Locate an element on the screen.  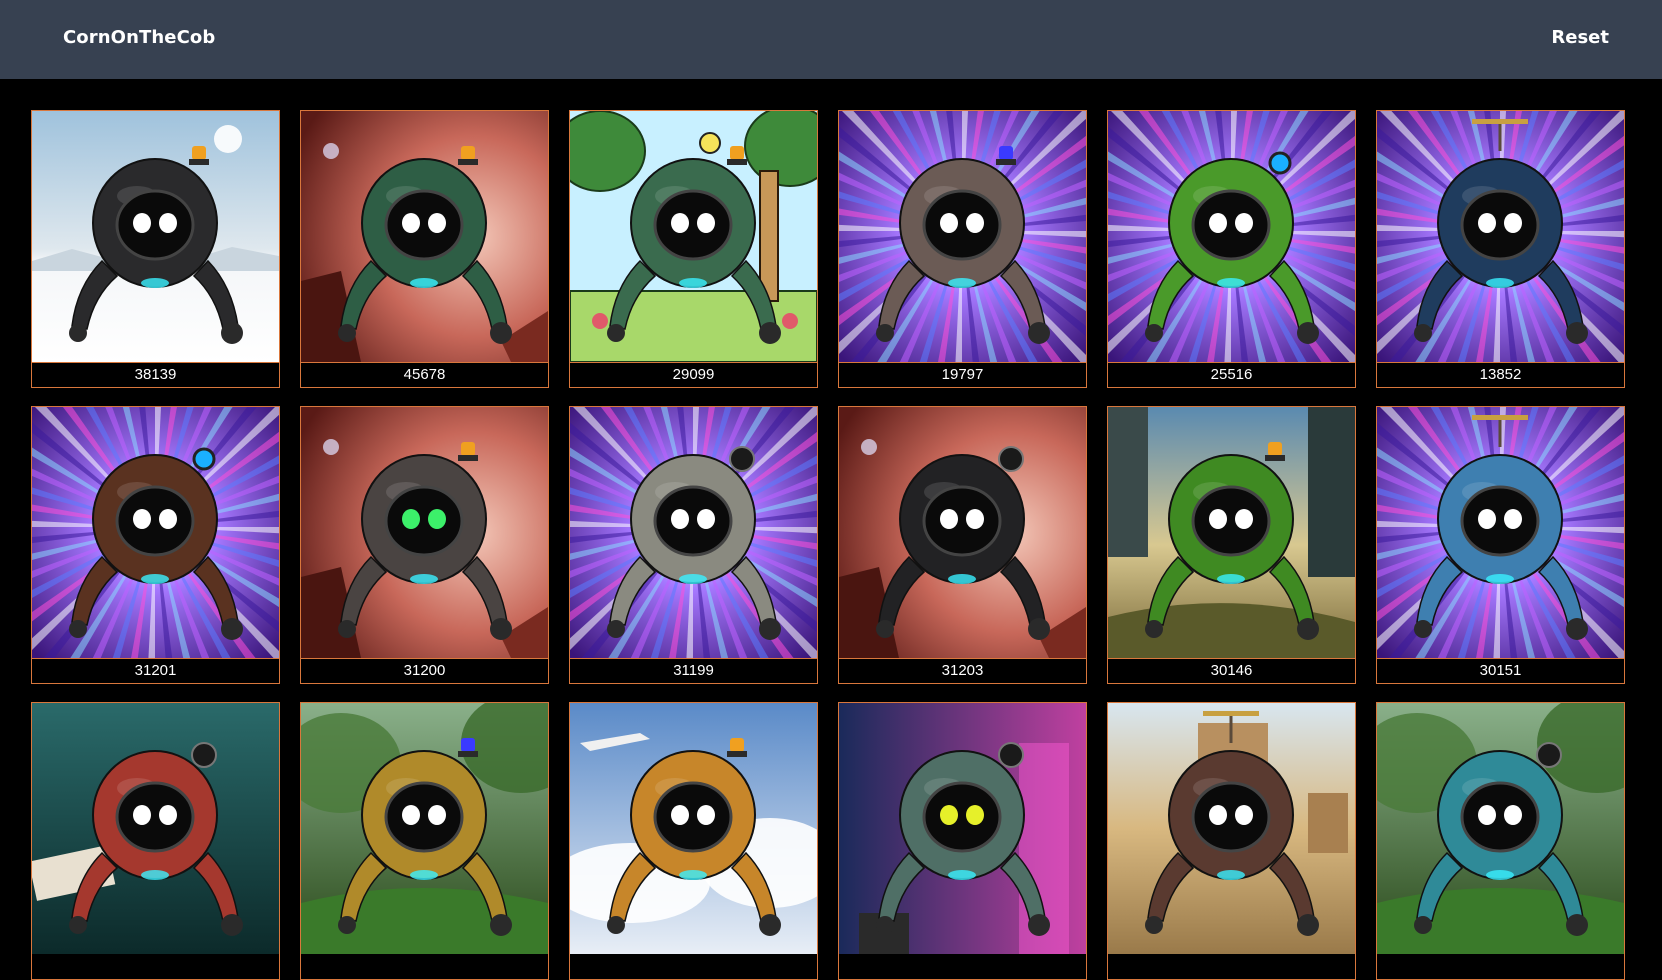
nft-id-label: 45678 is located at coordinates (424, 374).